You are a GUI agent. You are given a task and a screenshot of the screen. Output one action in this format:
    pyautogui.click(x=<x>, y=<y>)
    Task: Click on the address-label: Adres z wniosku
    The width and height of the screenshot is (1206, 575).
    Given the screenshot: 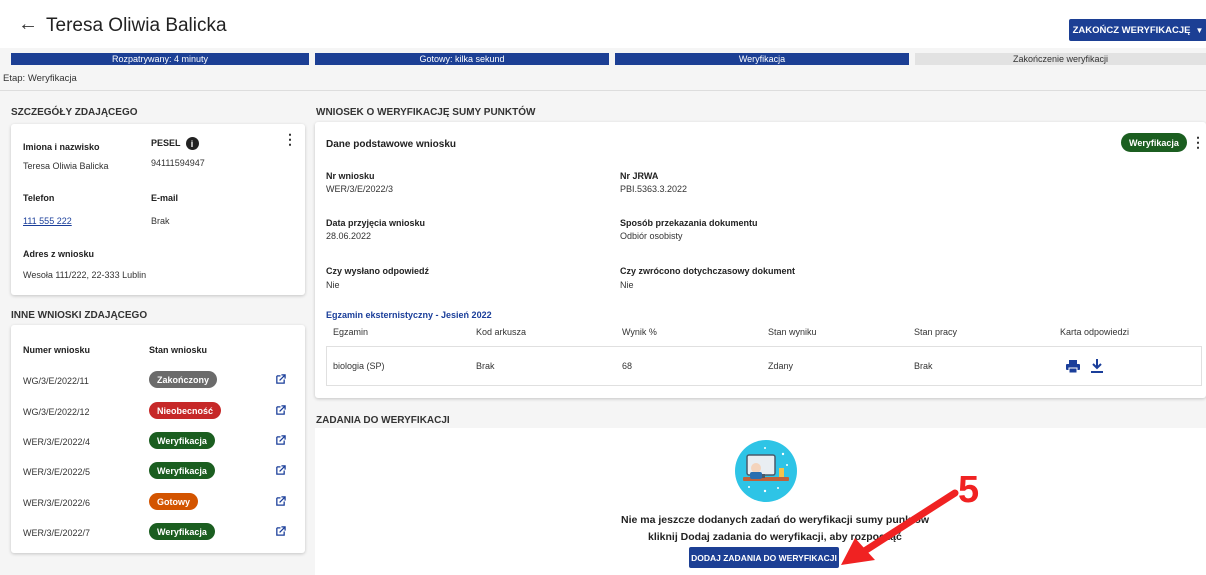 What is the action you would take?
    pyautogui.click(x=59, y=254)
    